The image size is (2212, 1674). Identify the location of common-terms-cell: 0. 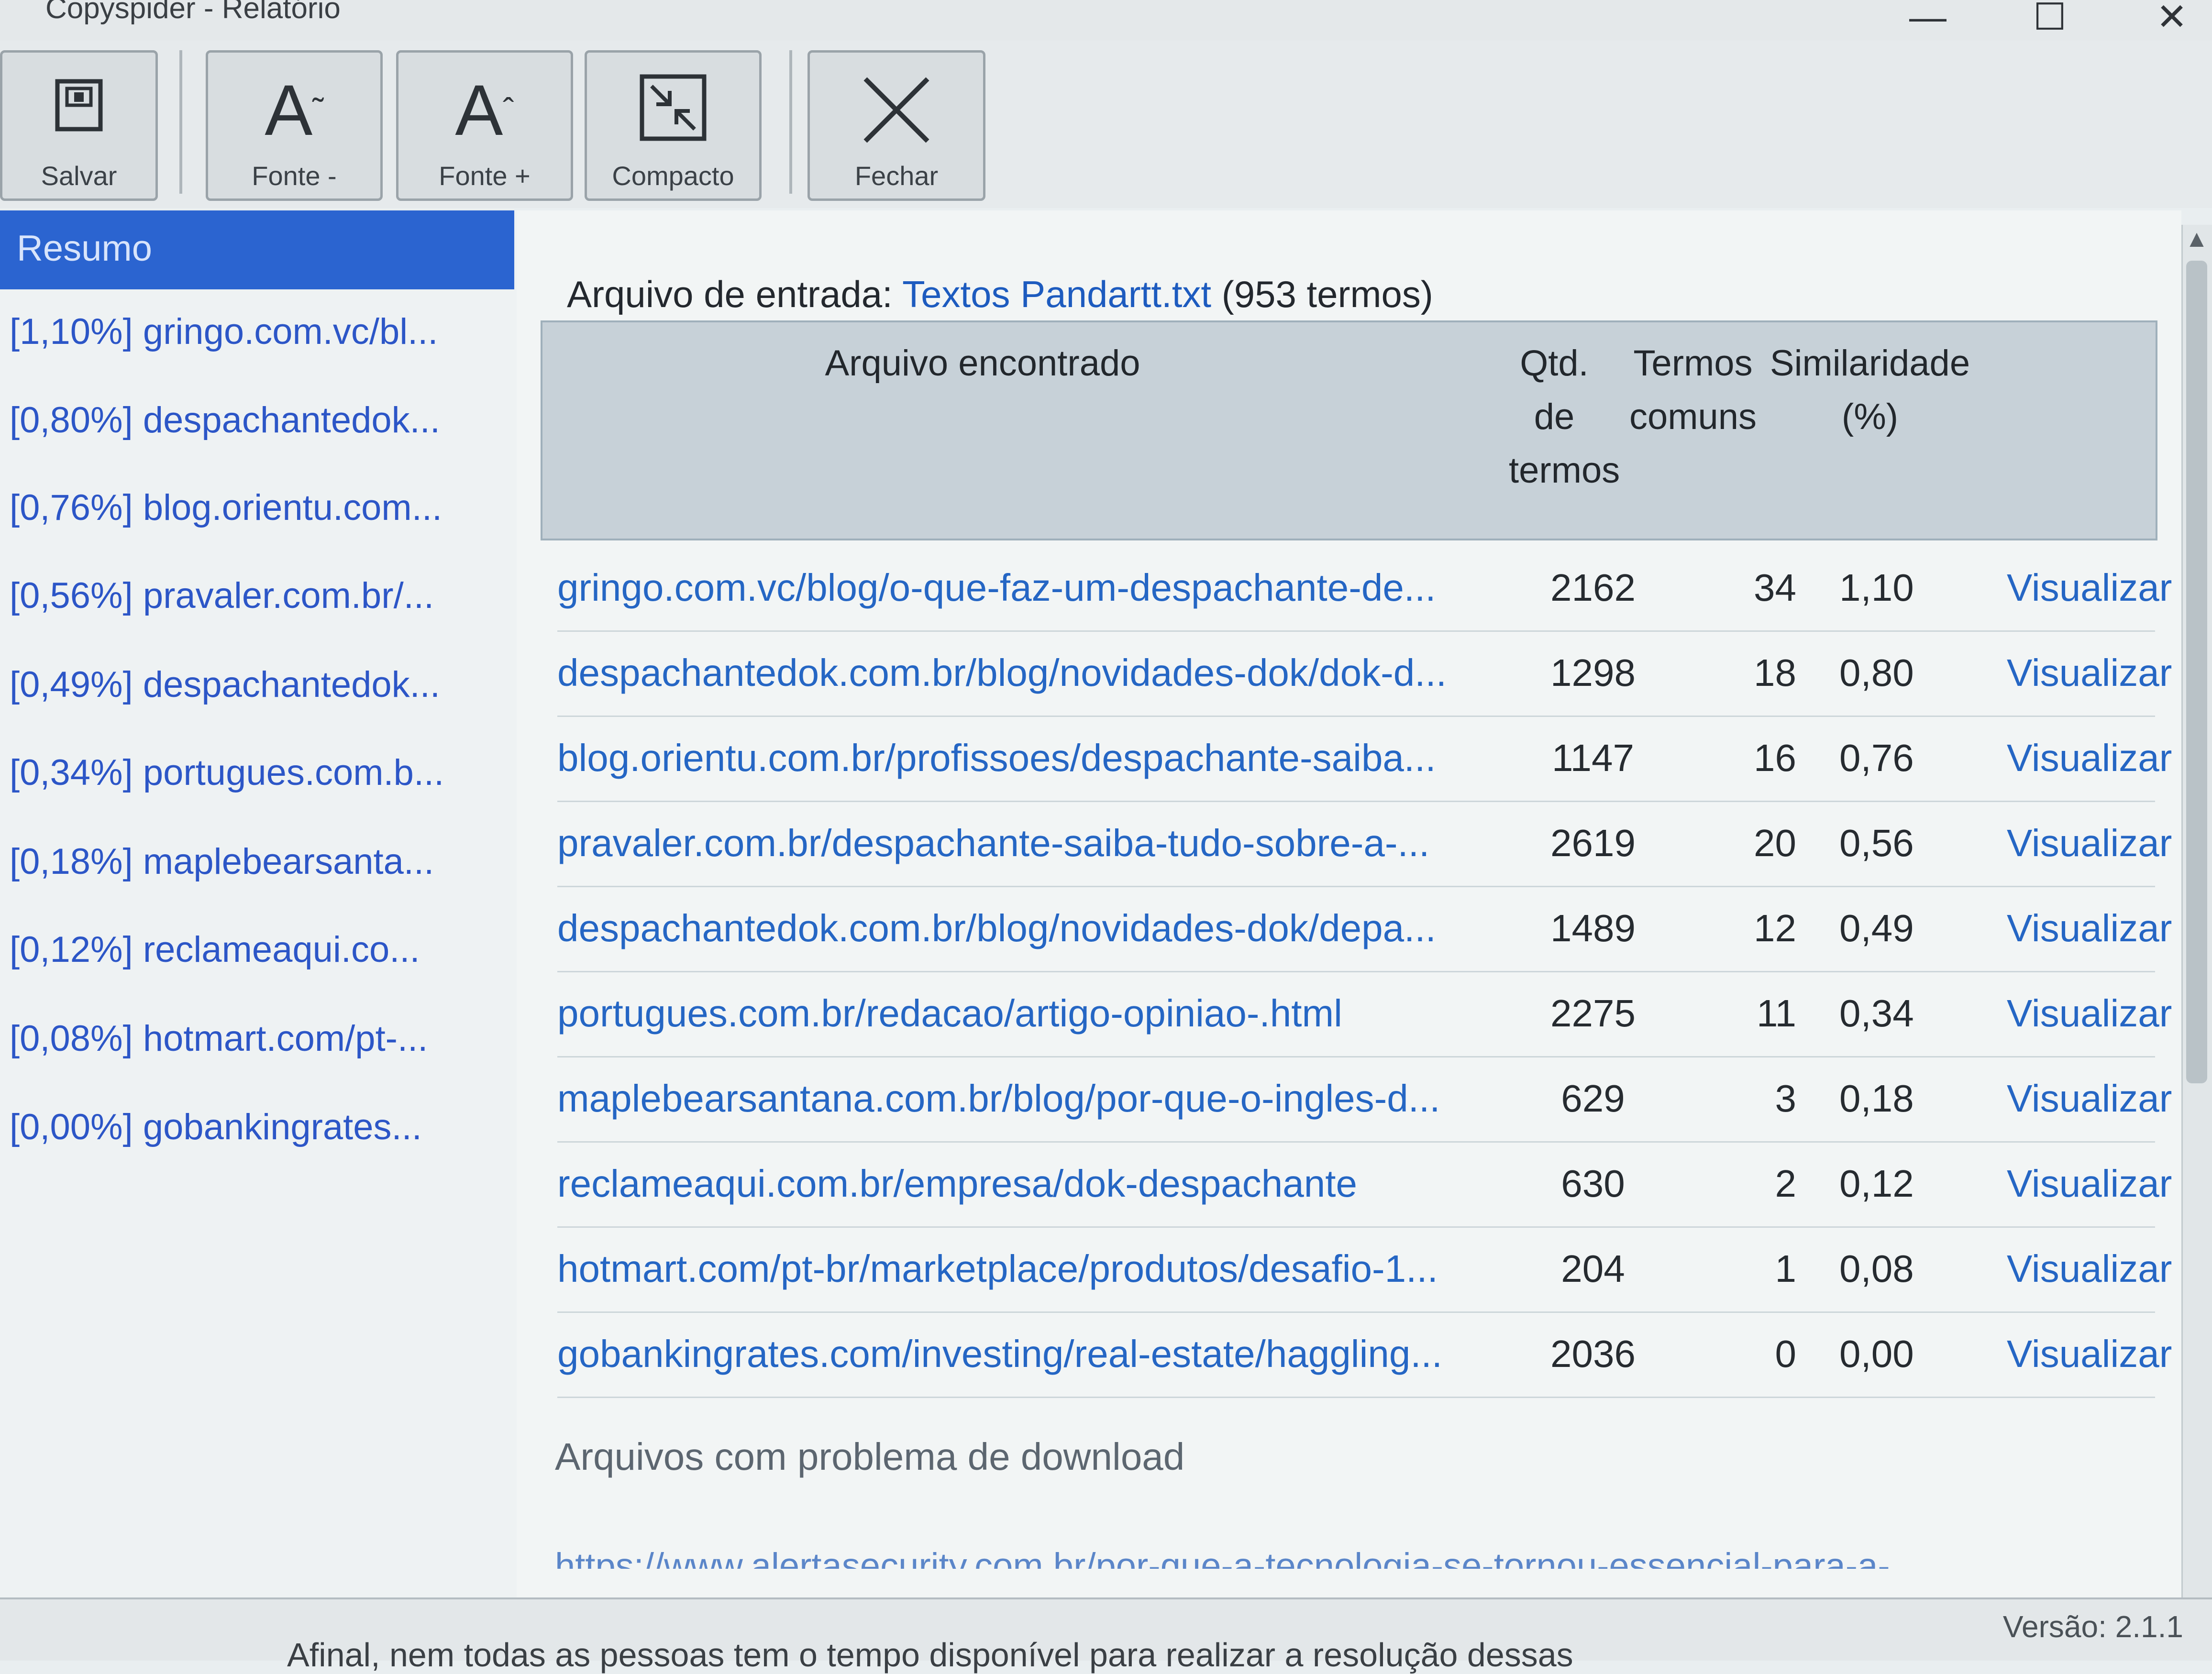
(1786, 1354).